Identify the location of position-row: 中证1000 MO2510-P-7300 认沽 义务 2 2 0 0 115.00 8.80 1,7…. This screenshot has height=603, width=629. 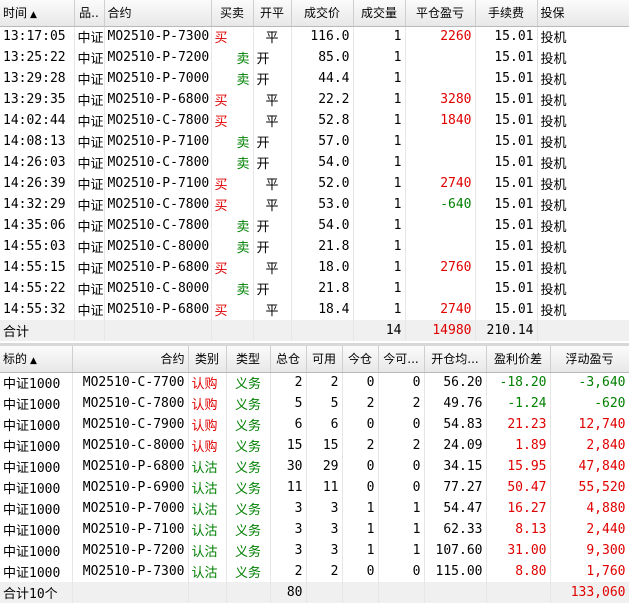
(314, 571).